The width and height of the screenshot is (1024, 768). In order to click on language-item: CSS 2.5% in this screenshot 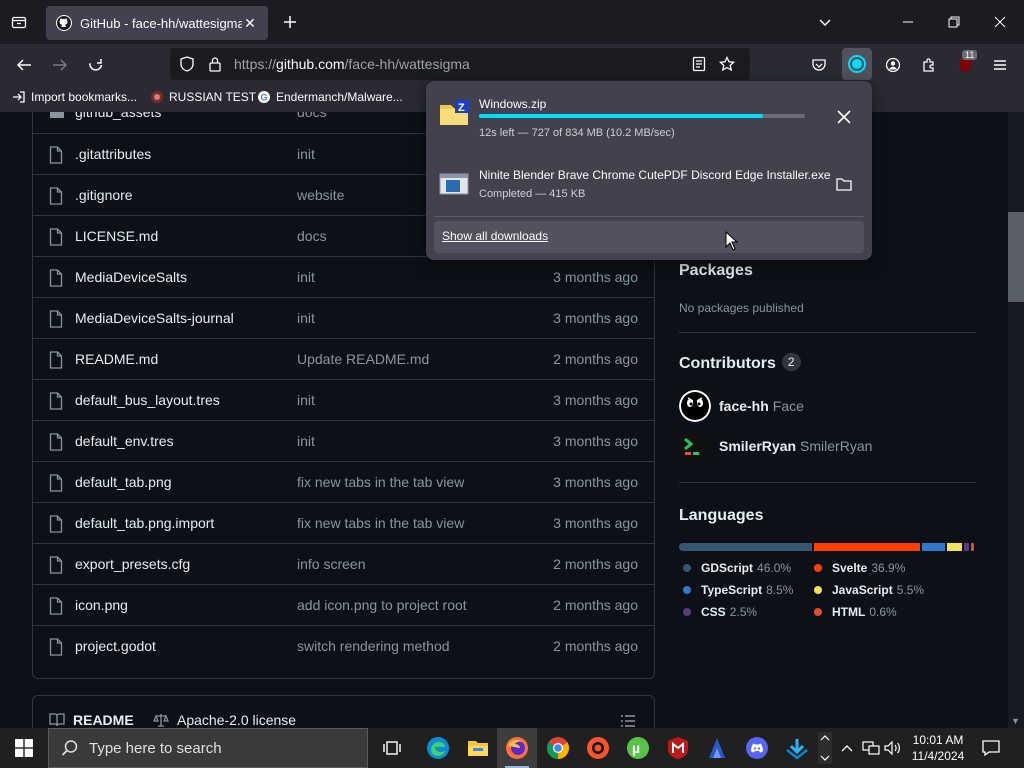, I will do `click(720, 612)`.